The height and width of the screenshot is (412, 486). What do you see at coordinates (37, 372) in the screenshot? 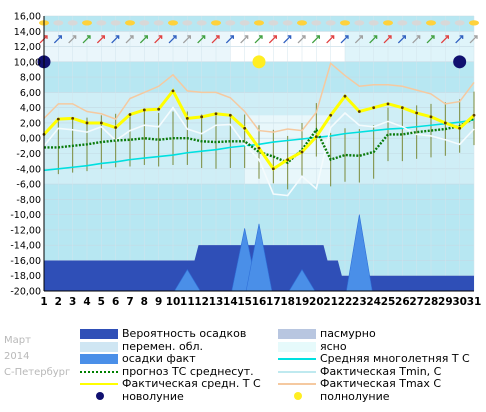
I see `city-label: С-Петербург` at bounding box center [37, 372].